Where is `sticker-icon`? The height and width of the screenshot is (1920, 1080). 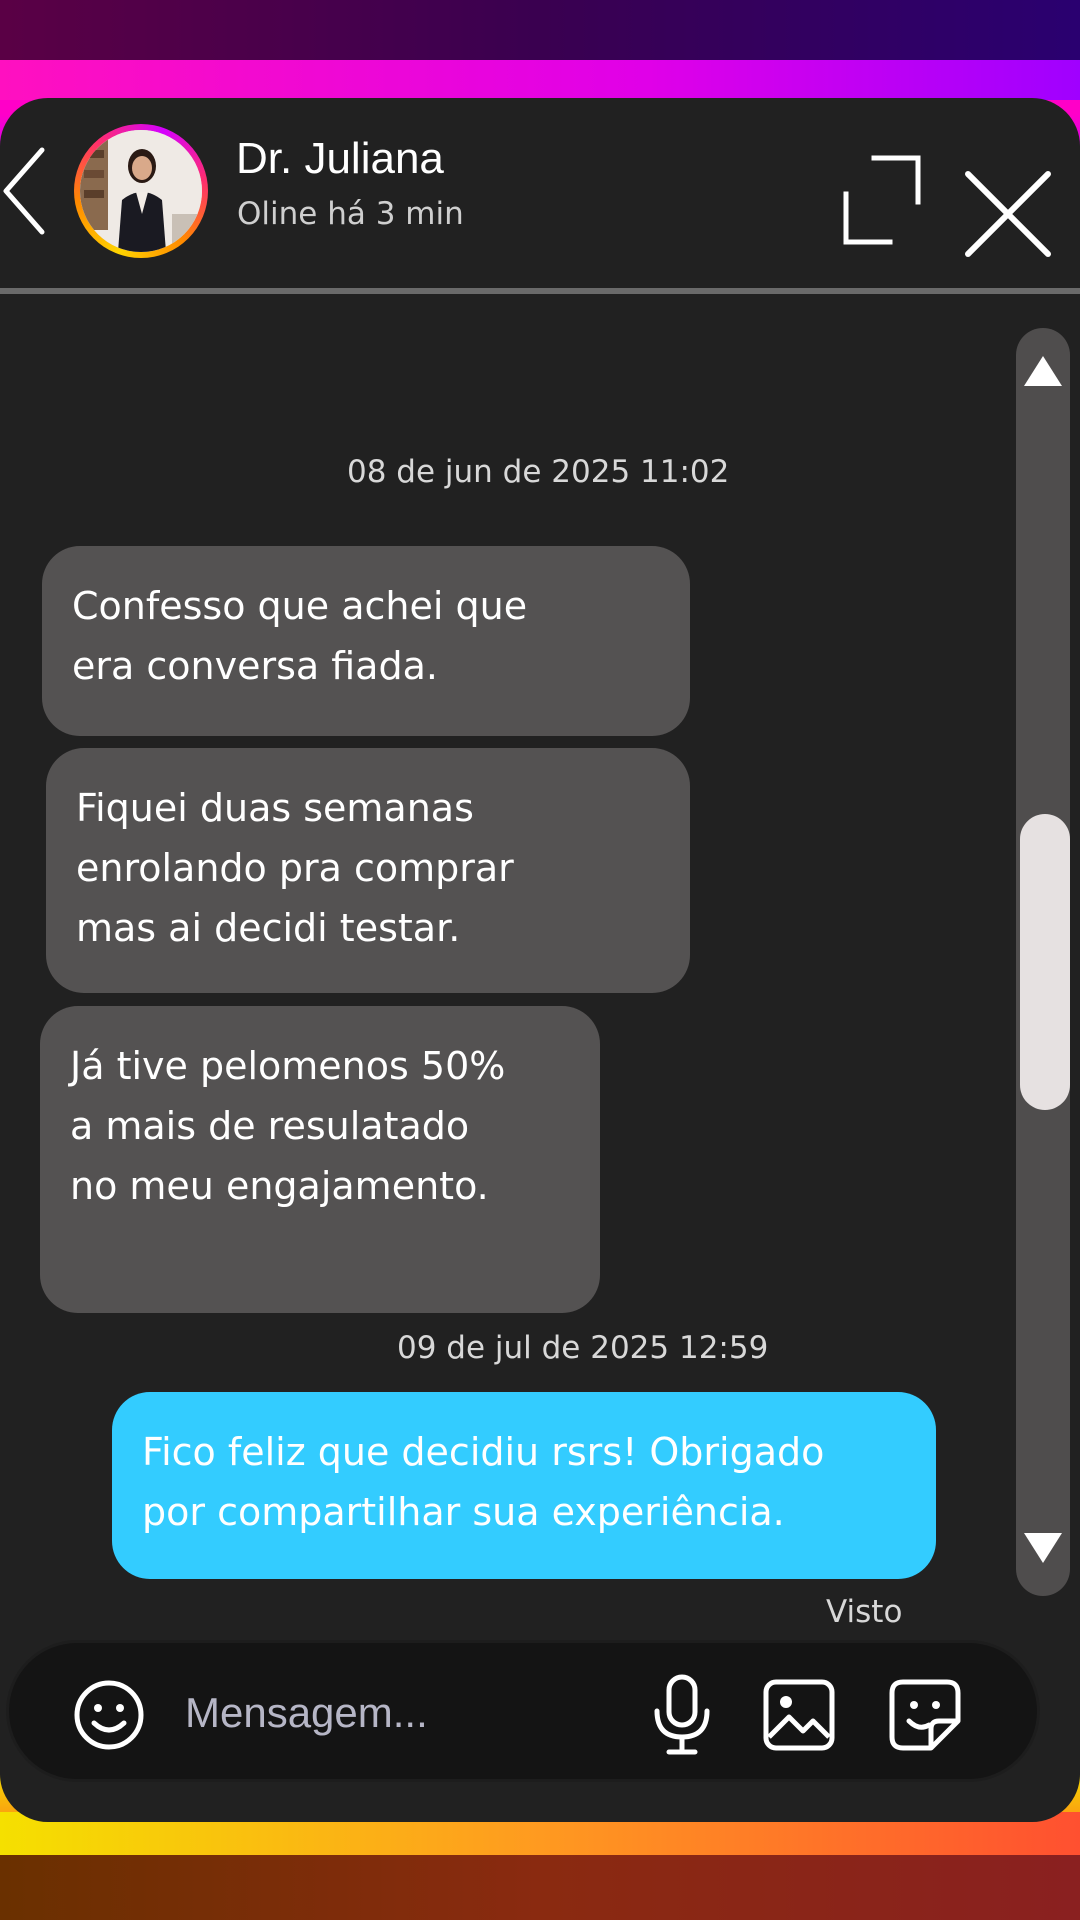 sticker-icon is located at coordinates (925, 1715).